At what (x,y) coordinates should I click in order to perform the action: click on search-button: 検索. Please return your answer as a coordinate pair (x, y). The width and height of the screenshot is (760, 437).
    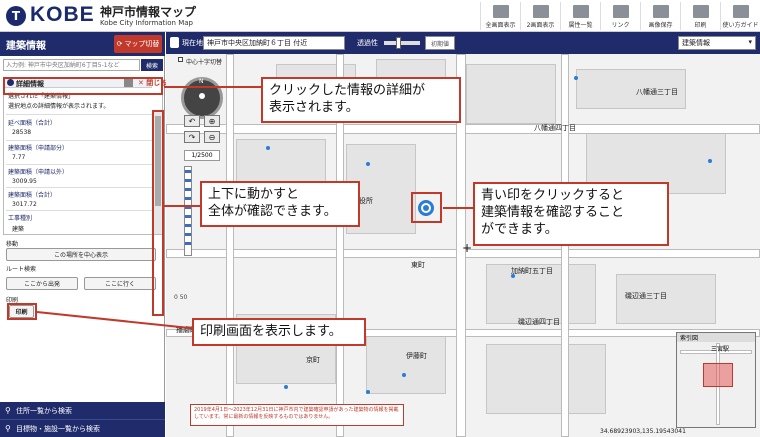
    Looking at the image, I should click on (152, 65).